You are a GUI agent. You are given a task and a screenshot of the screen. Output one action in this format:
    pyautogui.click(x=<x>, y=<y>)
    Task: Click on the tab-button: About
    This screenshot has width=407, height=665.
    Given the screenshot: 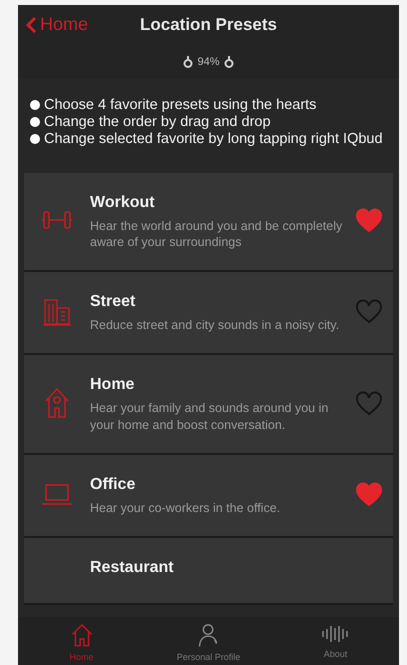 What is the action you would take?
    pyautogui.click(x=335, y=641)
    